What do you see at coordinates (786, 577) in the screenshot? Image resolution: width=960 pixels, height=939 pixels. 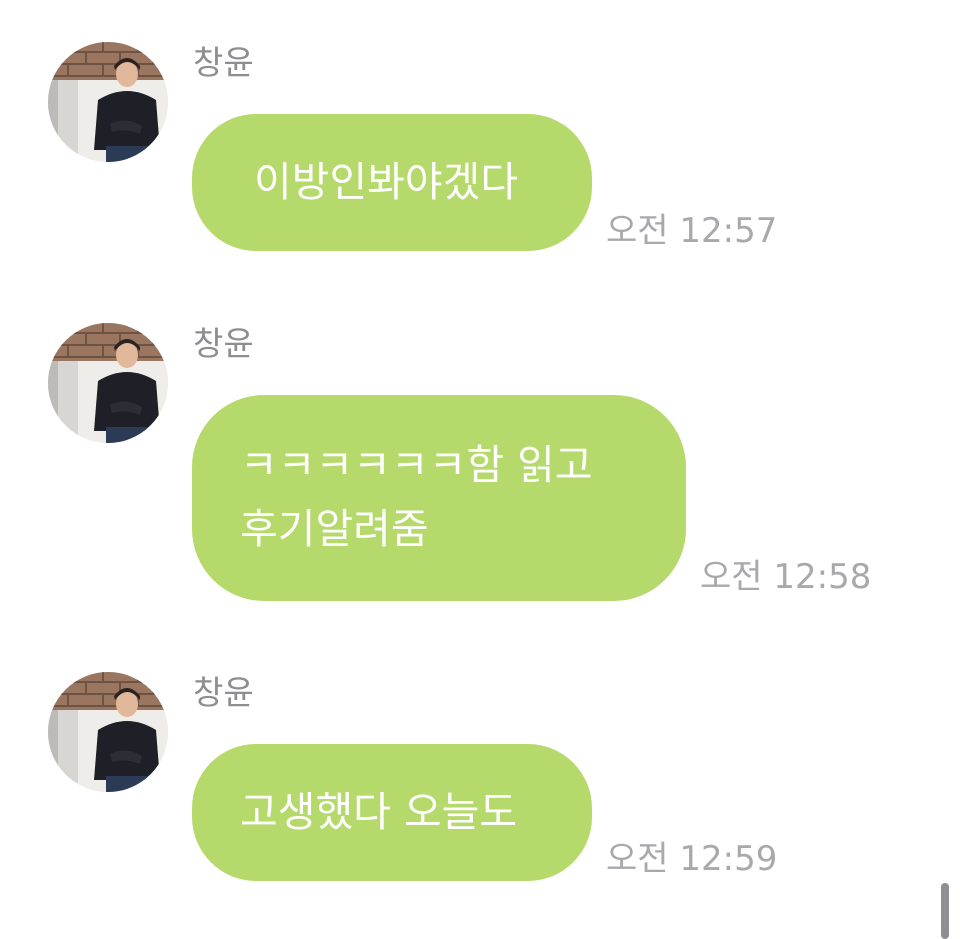 I see `message-timestamp: 오전 12:58` at bounding box center [786, 577].